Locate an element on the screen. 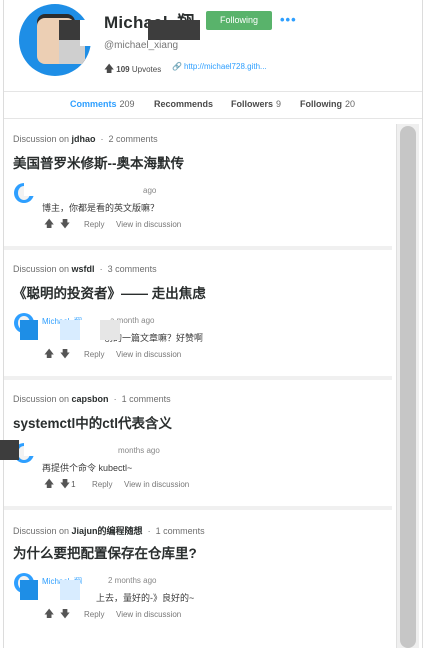 The image size is (436, 648). comment-time: months ago is located at coordinates (139, 450).